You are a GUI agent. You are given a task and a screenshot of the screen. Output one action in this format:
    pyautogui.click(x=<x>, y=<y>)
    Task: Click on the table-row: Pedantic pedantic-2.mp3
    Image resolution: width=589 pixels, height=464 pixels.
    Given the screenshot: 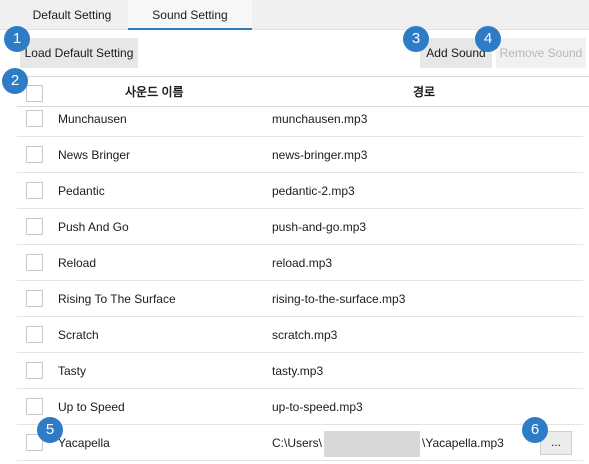 What is the action you would take?
    pyautogui.click(x=300, y=191)
    